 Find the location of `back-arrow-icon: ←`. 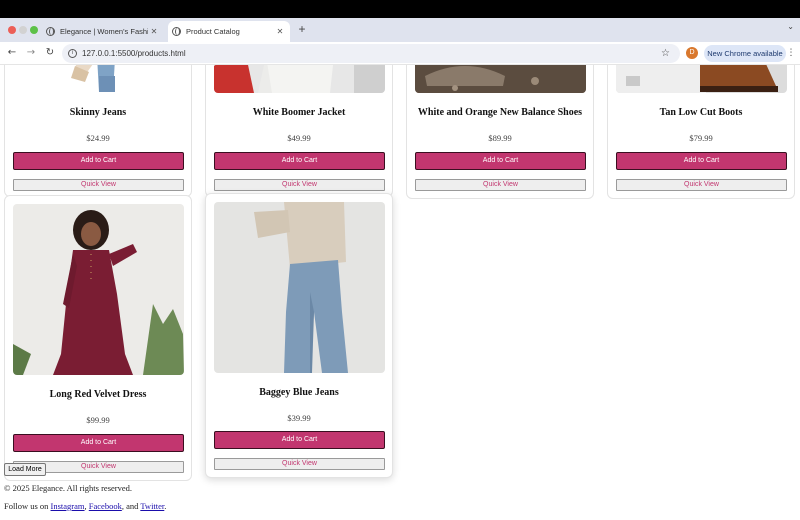

back-arrow-icon: ← is located at coordinates (12, 53).